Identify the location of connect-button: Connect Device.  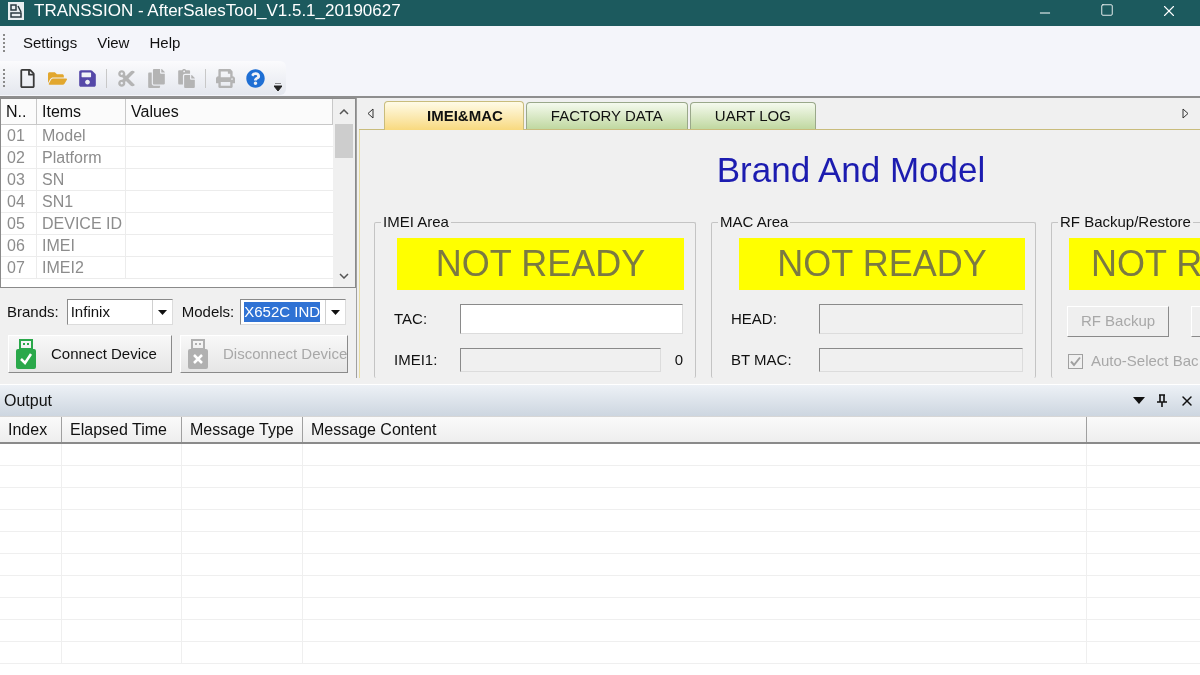
(90, 354).